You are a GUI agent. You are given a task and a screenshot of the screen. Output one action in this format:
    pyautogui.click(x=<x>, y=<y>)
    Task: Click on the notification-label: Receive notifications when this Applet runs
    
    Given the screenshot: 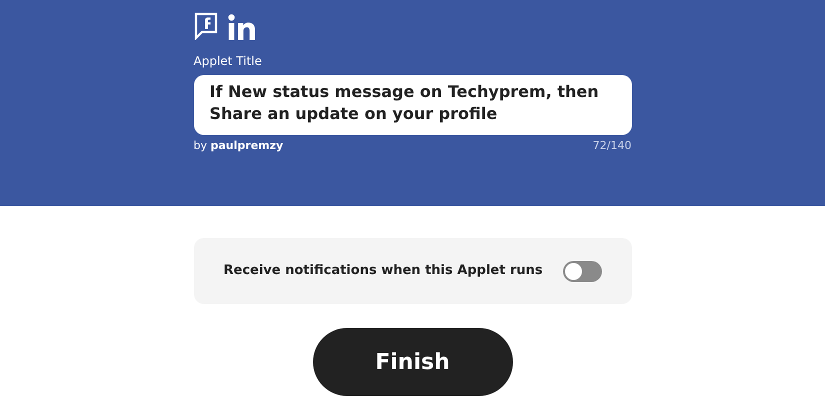 What is the action you would take?
    pyautogui.click(x=383, y=271)
    